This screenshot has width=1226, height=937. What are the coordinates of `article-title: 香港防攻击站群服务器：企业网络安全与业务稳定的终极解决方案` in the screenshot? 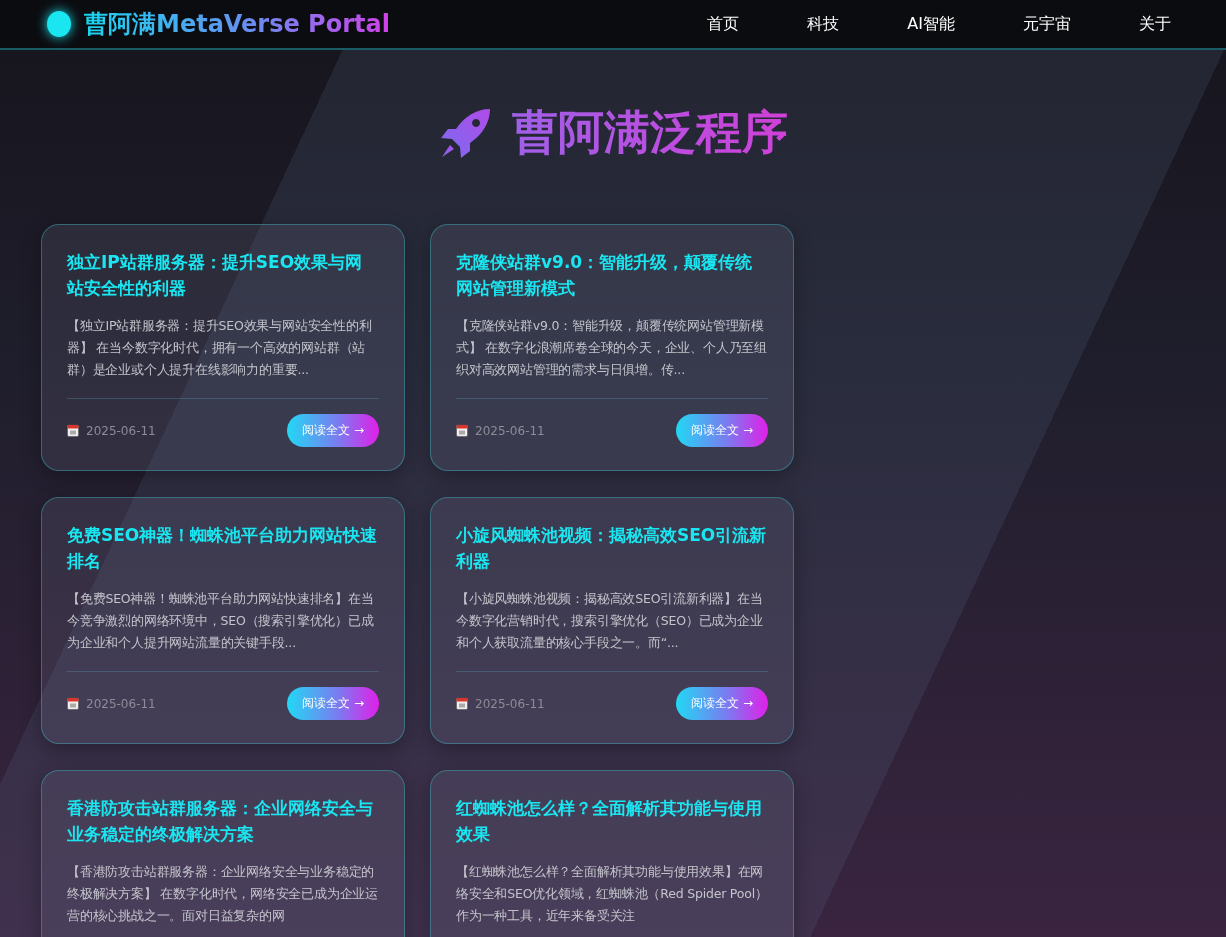 It's located at (223, 821).